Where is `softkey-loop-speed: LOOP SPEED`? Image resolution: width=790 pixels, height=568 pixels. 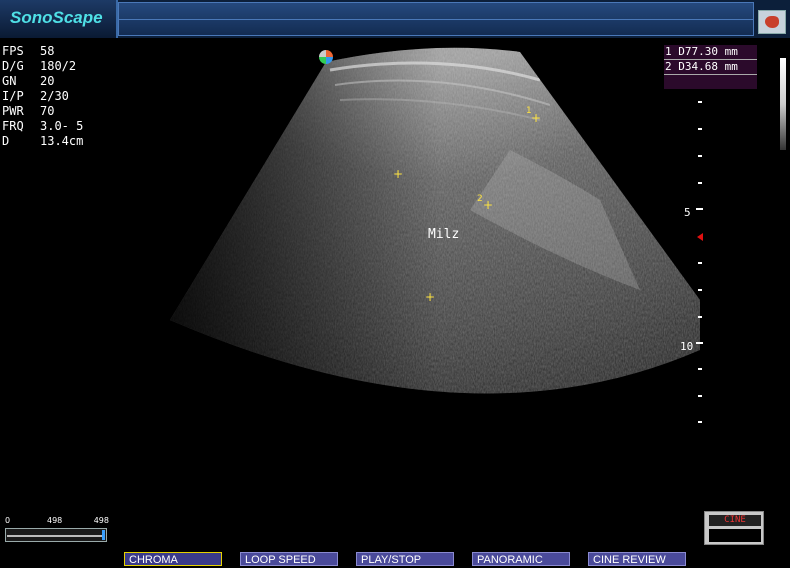 softkey-loop-speed: LOOP SPEED is located at coordinates (289, 559).